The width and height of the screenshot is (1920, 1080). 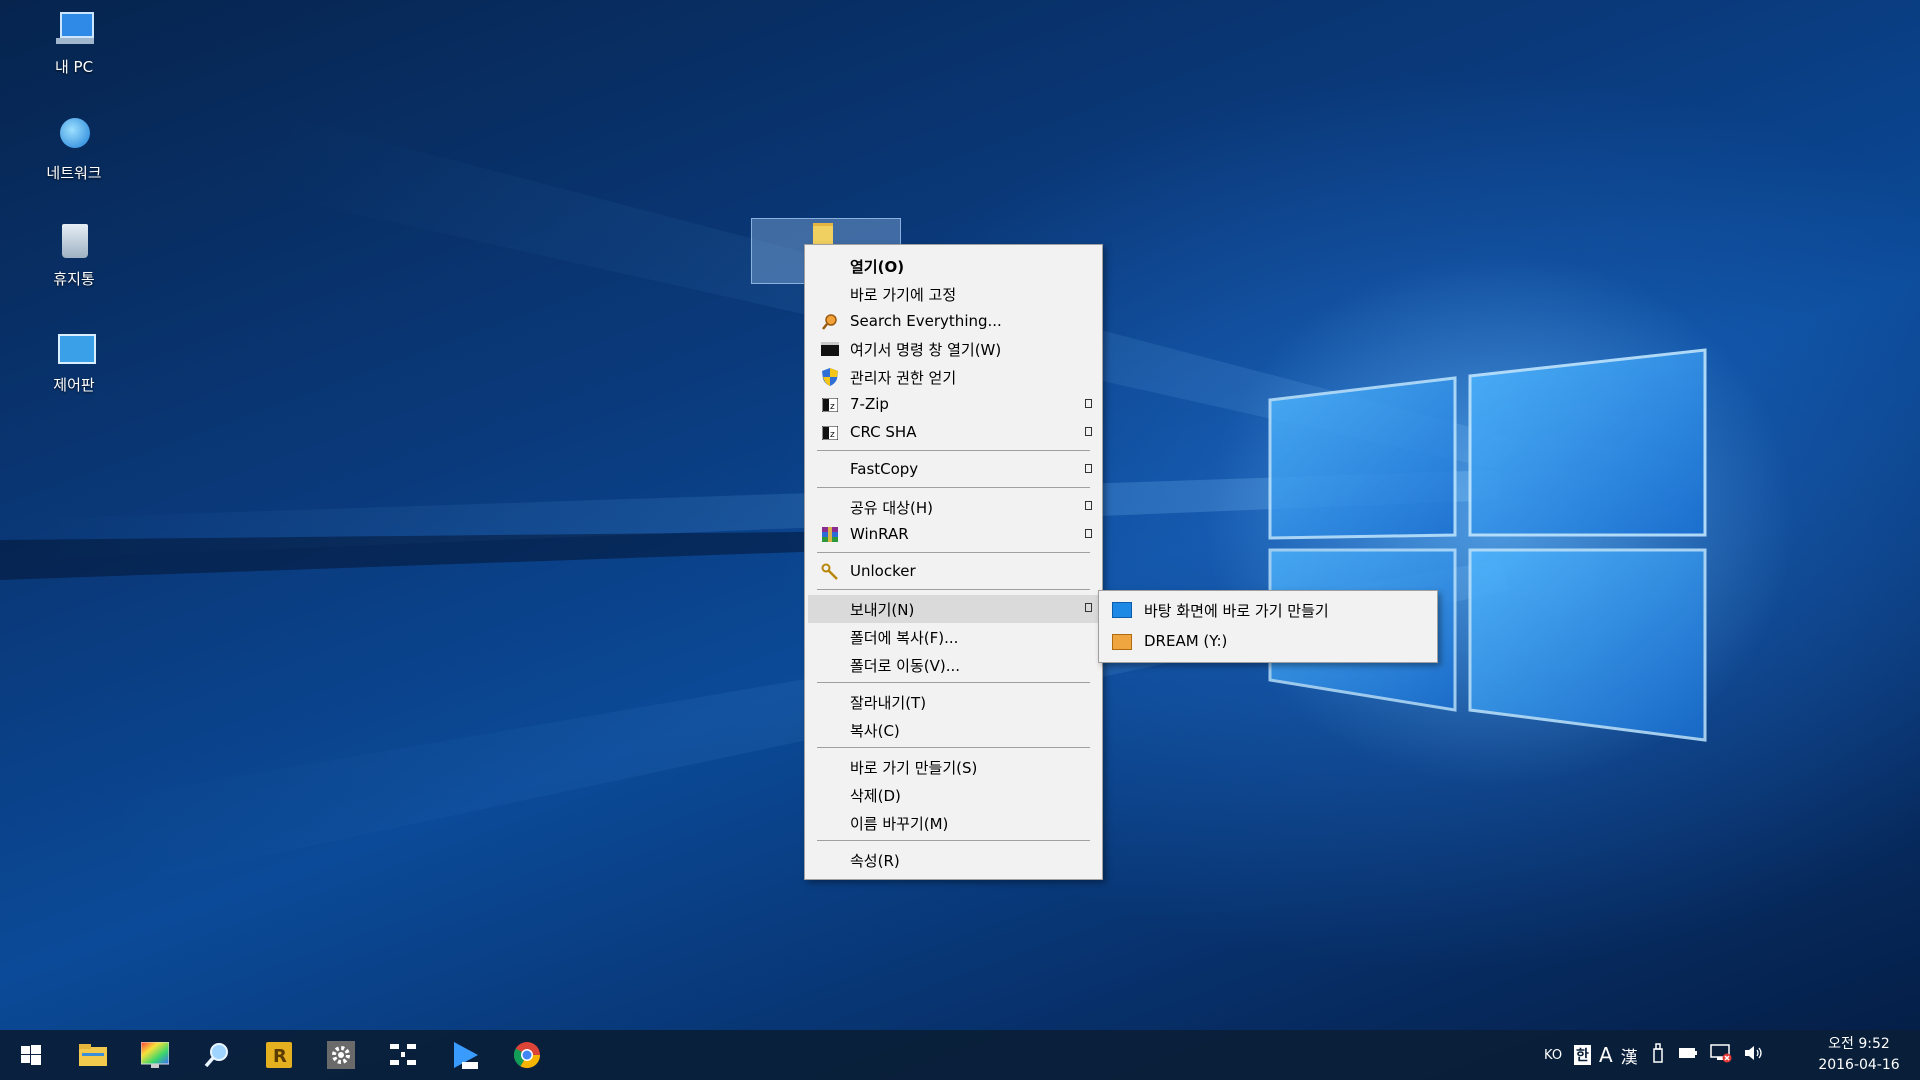 What do you see at coordinates (1859, 1065) in the screenshot?
I see `clock-date: 2016-04-16` at bounding box center [1859, 1065].